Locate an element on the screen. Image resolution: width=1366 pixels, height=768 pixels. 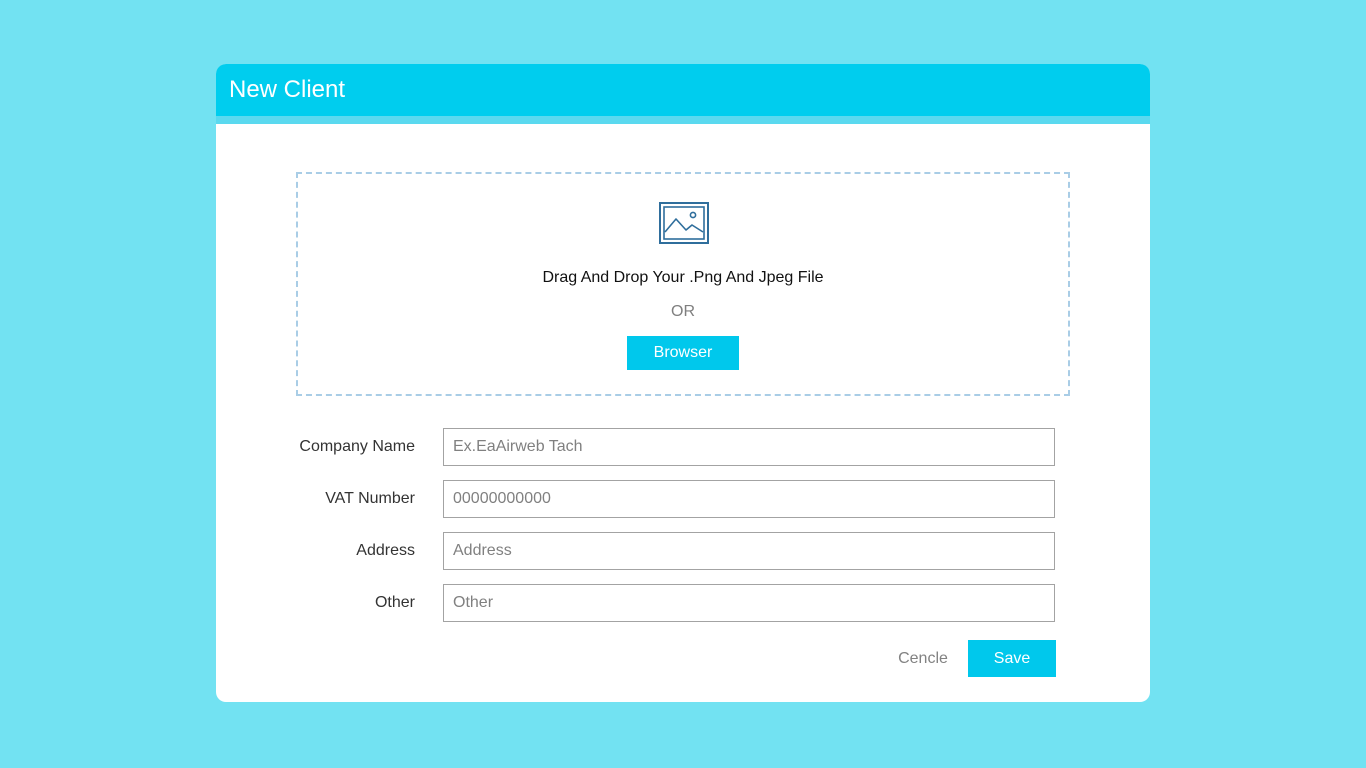
drop-instructions: Drag And Drop Your .Png And Jpeg File is located at coordinates (683, 277).